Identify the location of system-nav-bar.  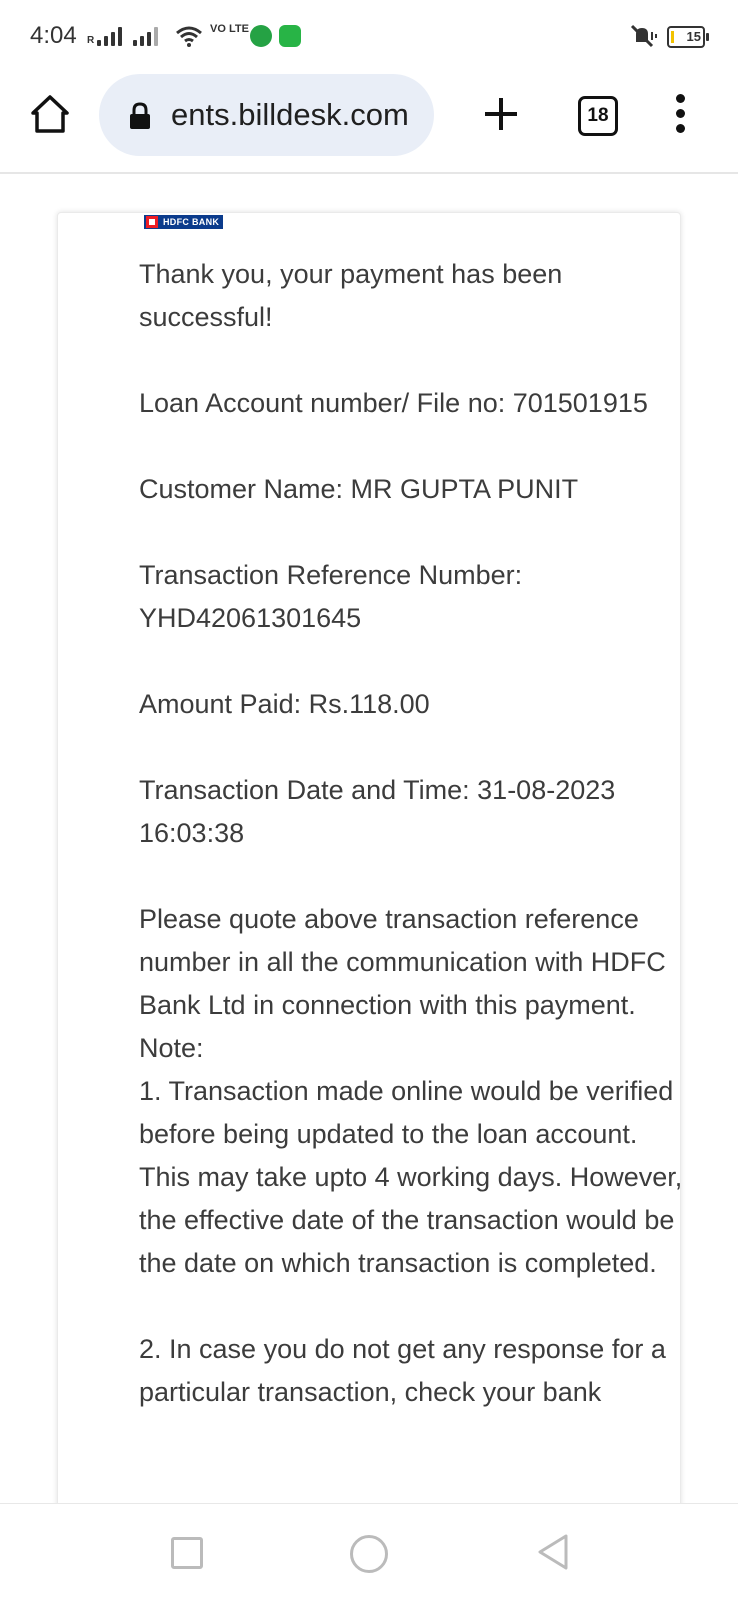
(369, 1552).